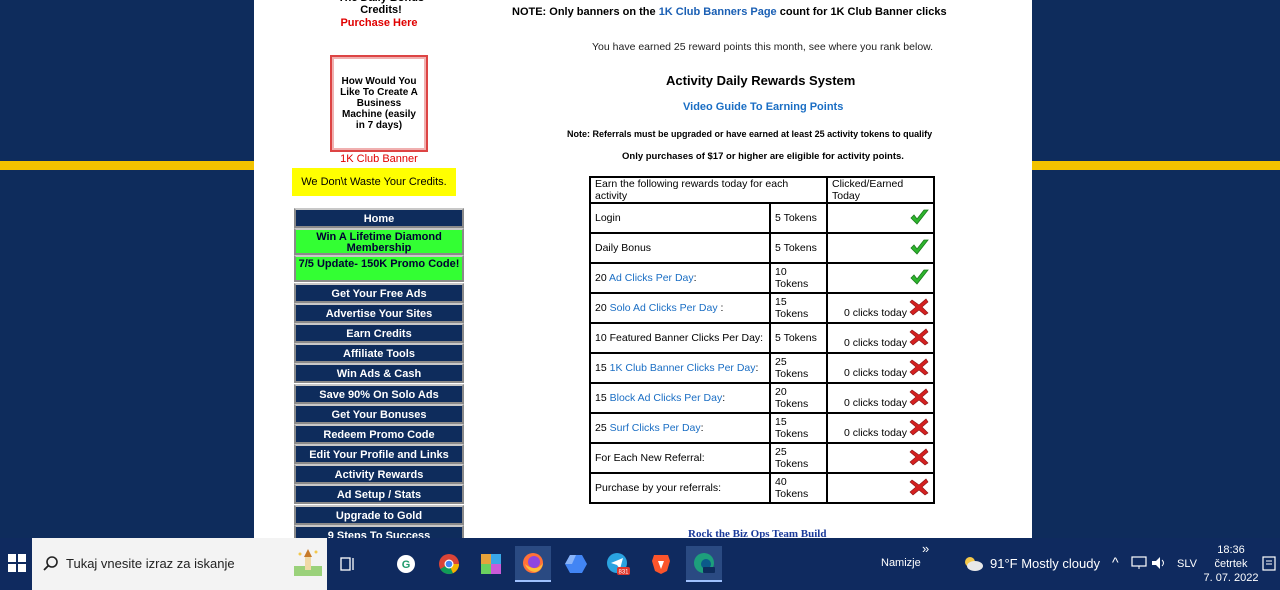 The width and height of the screenshot is (1280, 590). What do you see at coordinates (623, 248) in the screenshot?
I see `activity-text: Daily Bonus` at bounding box center [623, 248].